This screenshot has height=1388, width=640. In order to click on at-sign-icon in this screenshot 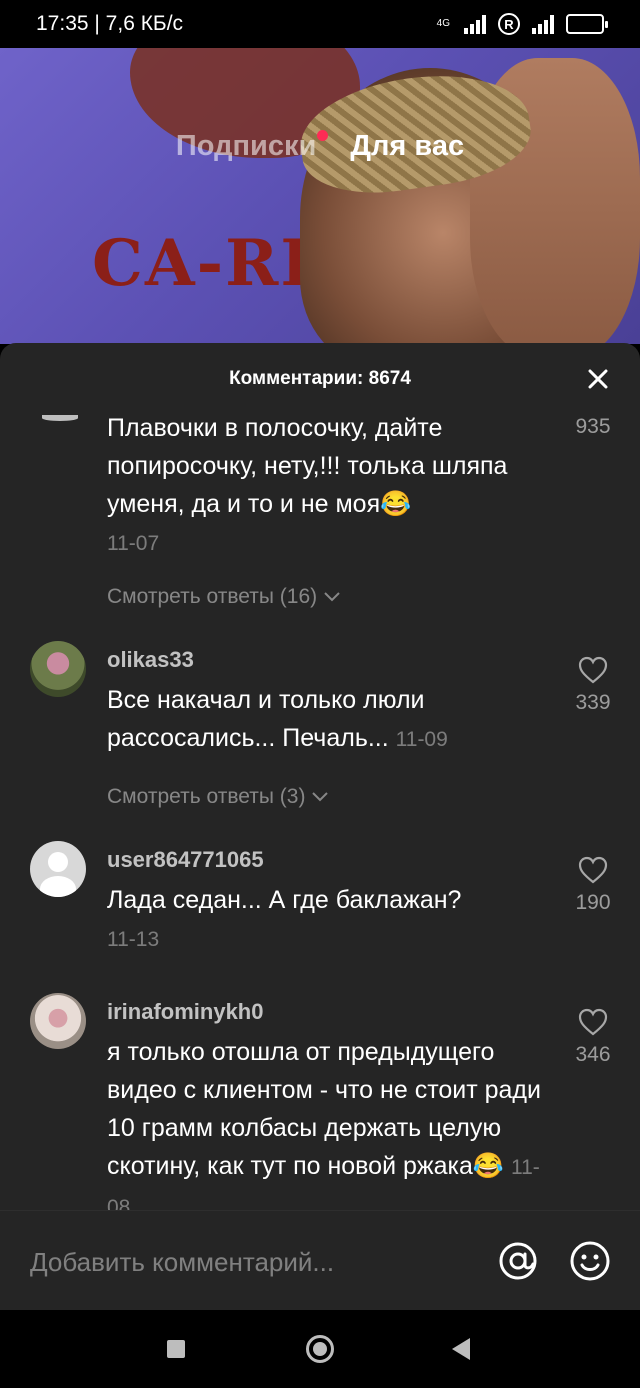, I will do `click(518, 1261)`.